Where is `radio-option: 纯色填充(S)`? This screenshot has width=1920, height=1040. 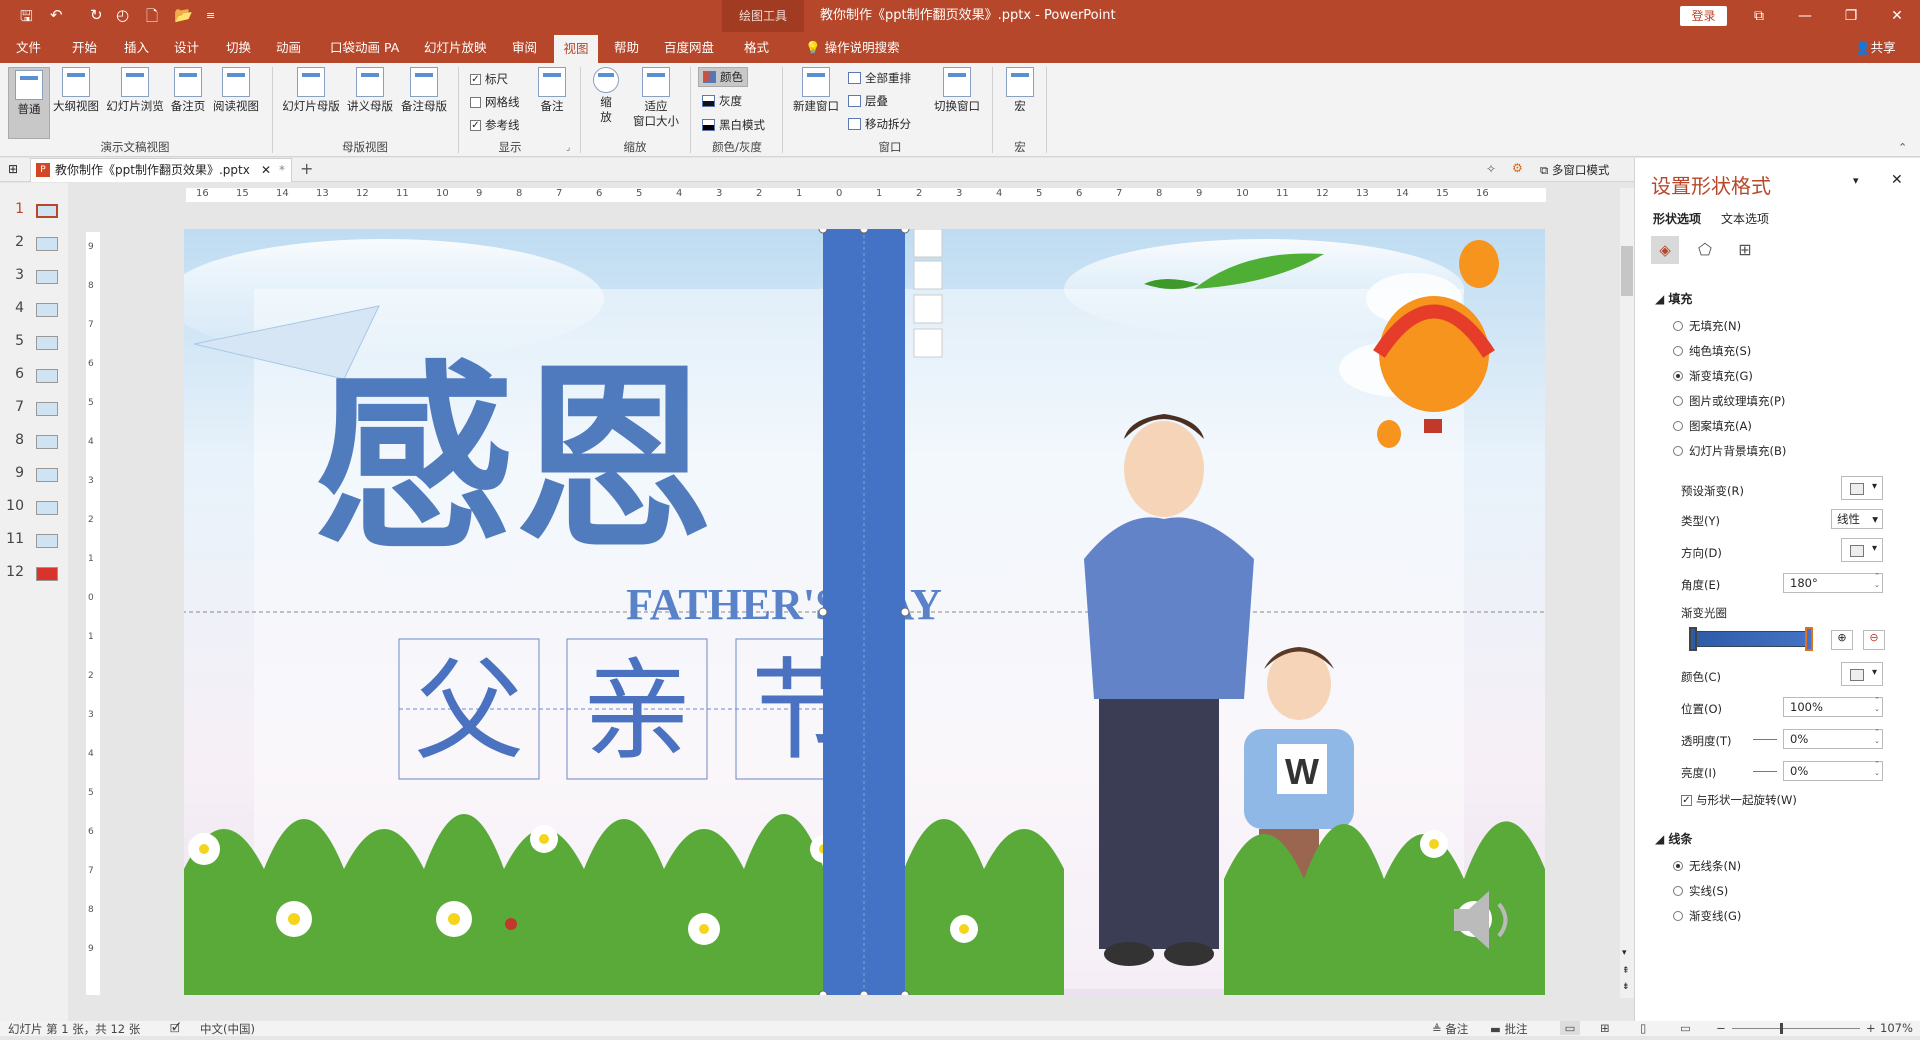 radio-option: 纯色填充(S) is located at coordinates (1712, 351).